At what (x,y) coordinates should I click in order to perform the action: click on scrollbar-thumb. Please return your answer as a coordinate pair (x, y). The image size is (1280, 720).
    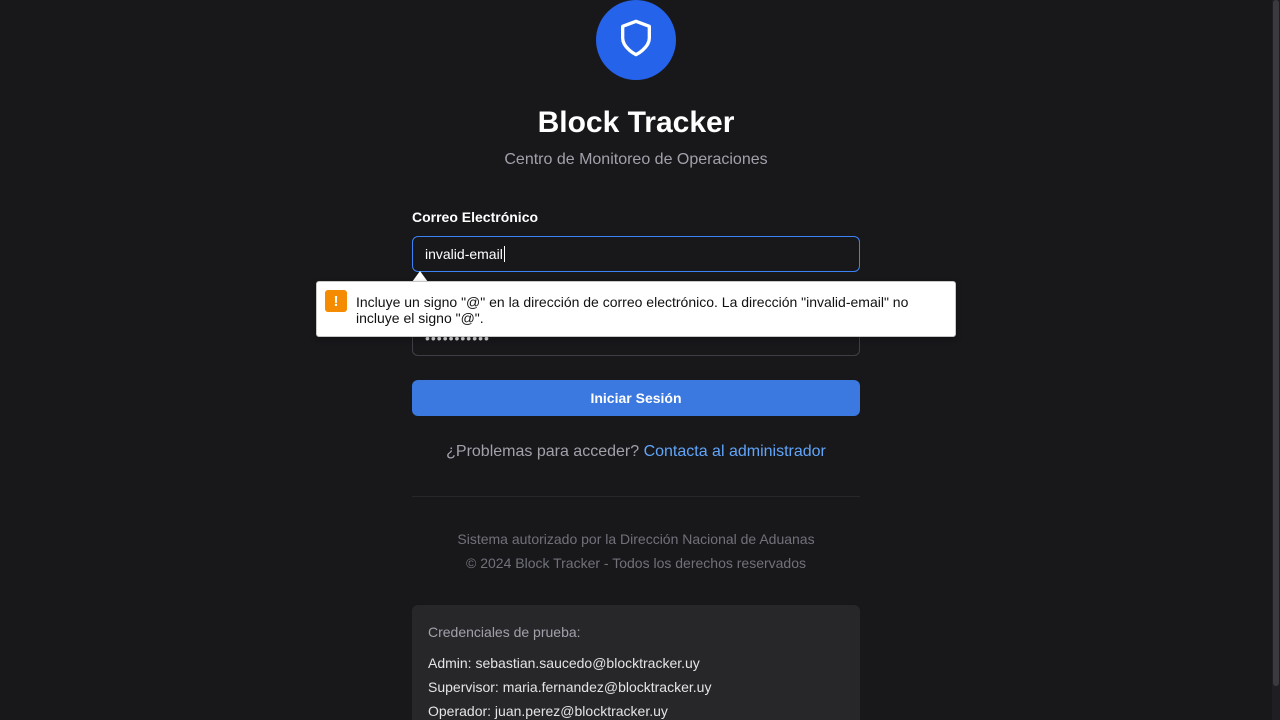
    Looking at the image, I should click on (1276, 343).